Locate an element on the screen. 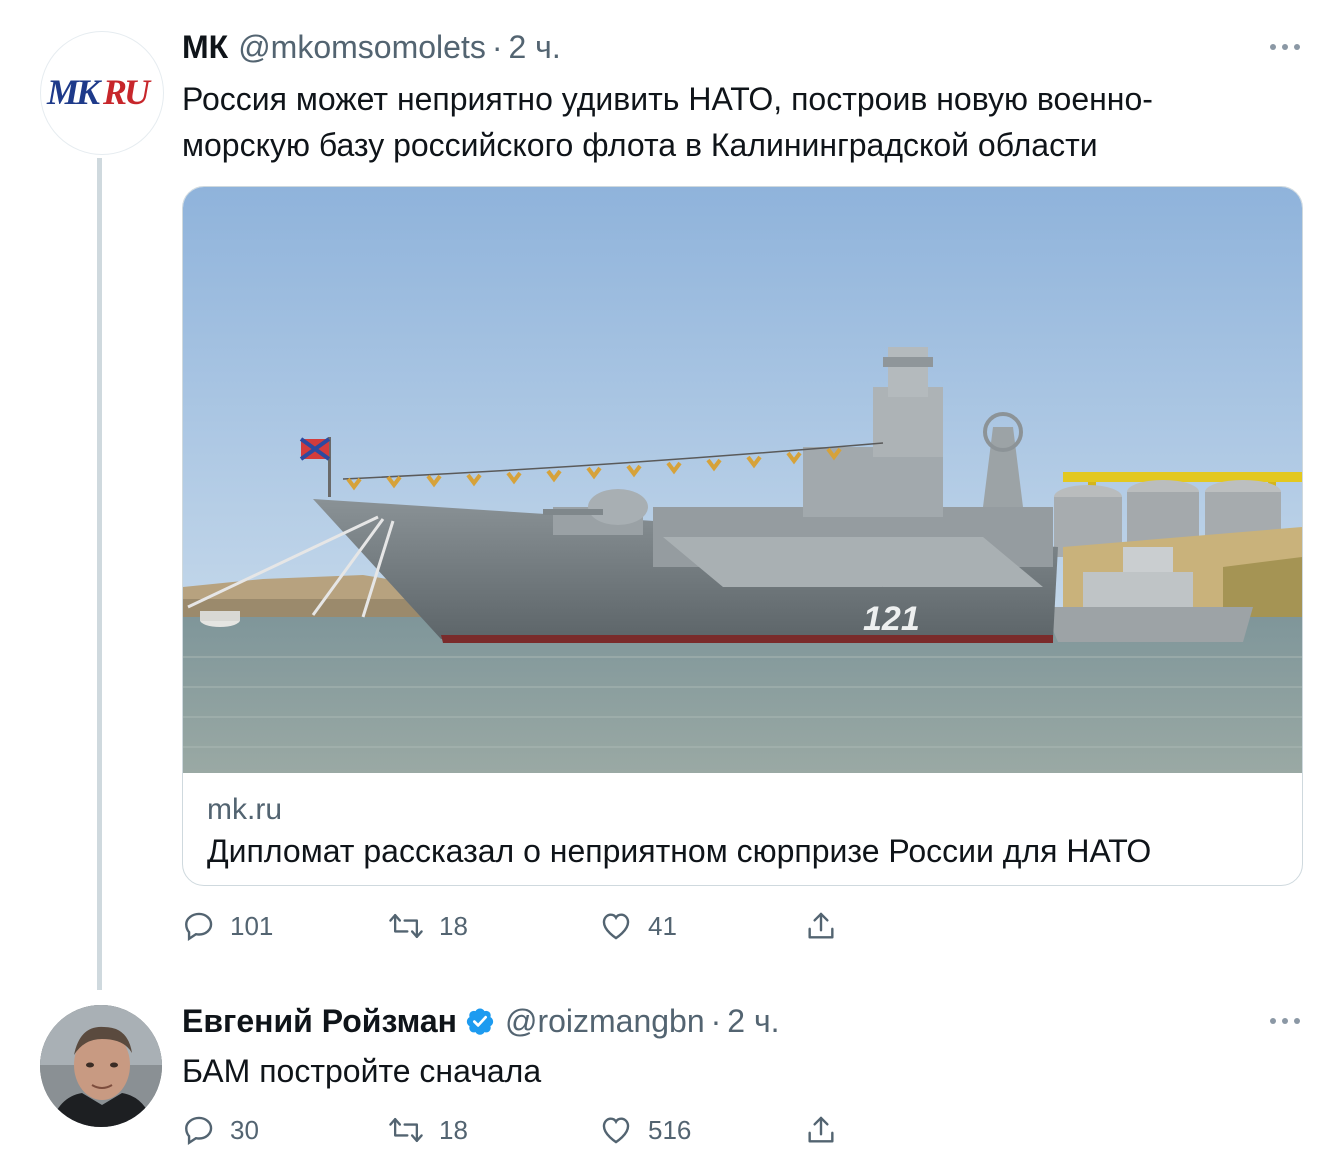 The height and width of the screenshot is (1176, 1342). like-count: 516 is located at coordinates (670, 1129).